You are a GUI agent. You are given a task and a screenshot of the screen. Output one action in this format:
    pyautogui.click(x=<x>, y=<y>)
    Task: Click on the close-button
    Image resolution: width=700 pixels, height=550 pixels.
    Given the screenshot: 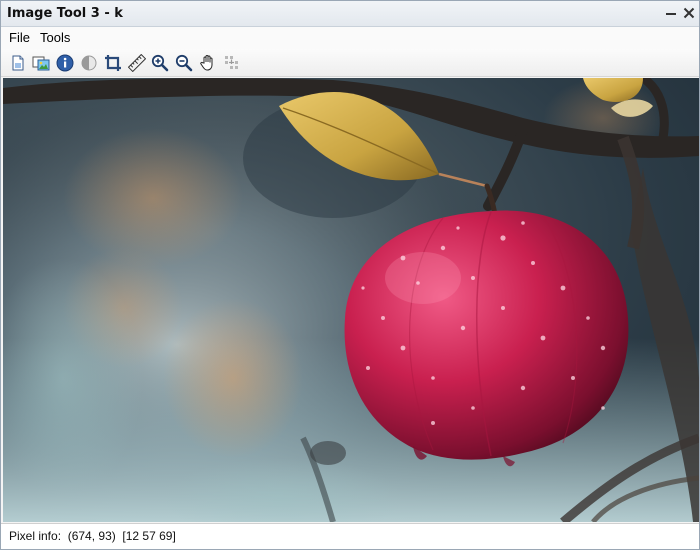 What is the action you would take?
    pyautogui.click(x=689, y=13)
    